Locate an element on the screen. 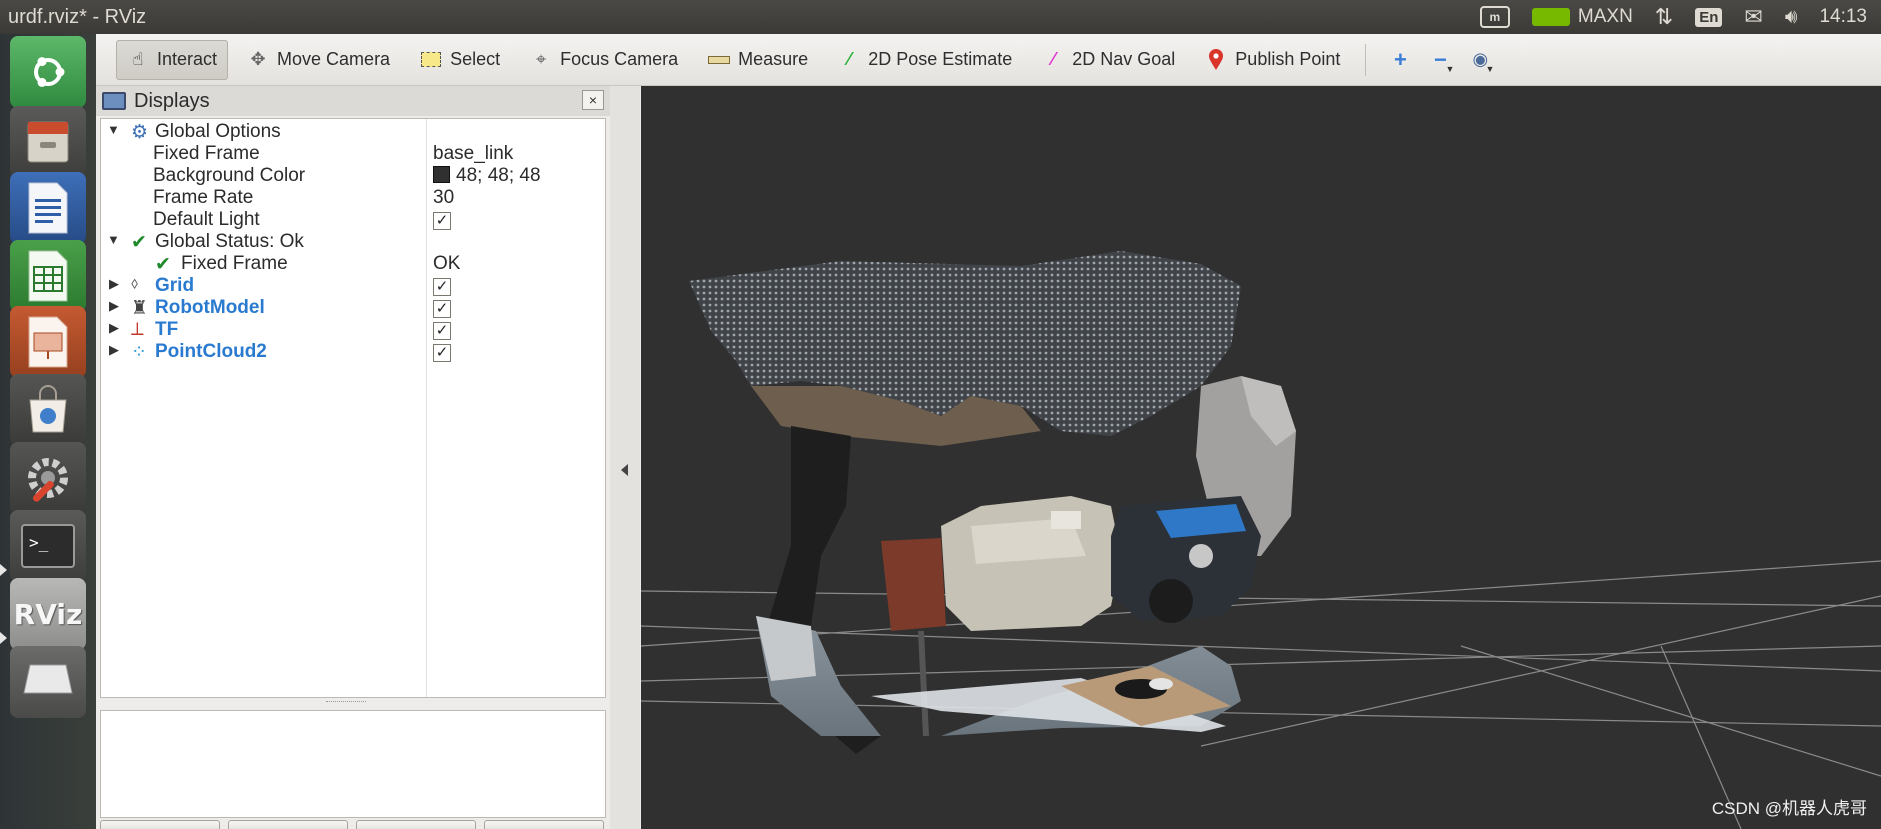 This screenshot has height=829, width=1881. pointcloud-icon: ⁘ is located at coordinates (139, 352).